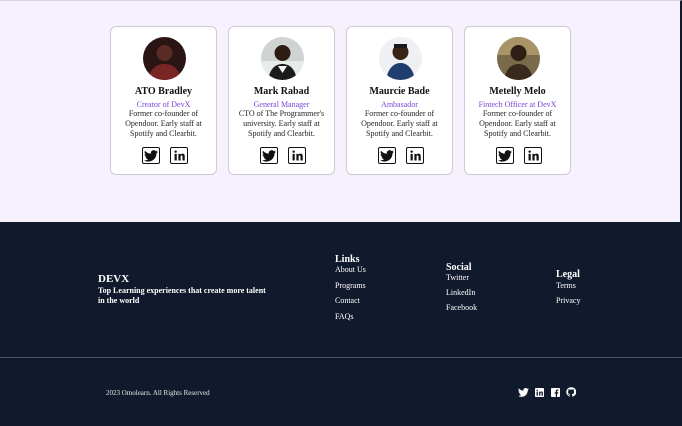 The height and width of the screenshot is (426, 682). Describe the element at coordinates (350, 285) in the screenshot. I see `footer-link-programs: Programs` at that location.